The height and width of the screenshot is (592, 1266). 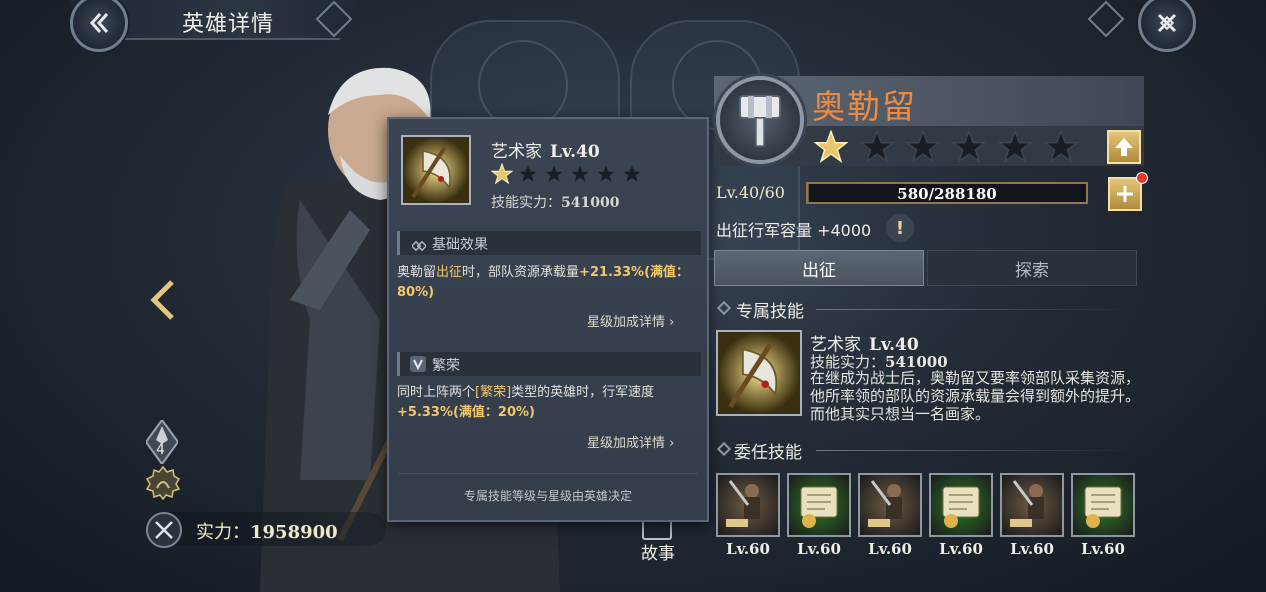 I want to click on crossed-swords-icon, so click(x=164, y=530).